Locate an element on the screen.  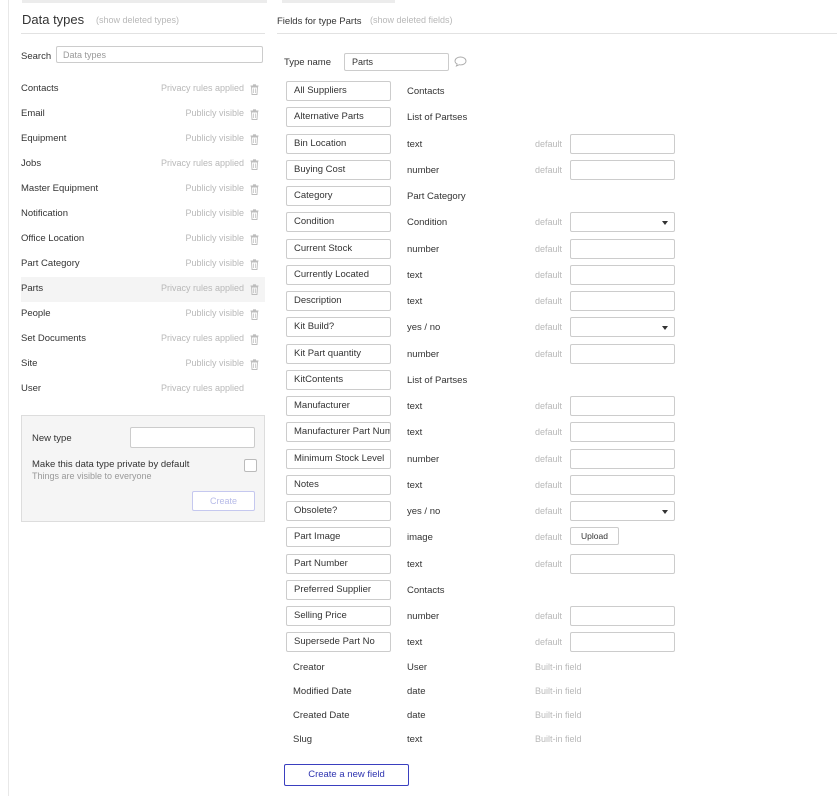
show-deleted-fields-link: (show deleted fields) is located at coordinates (411, 20).